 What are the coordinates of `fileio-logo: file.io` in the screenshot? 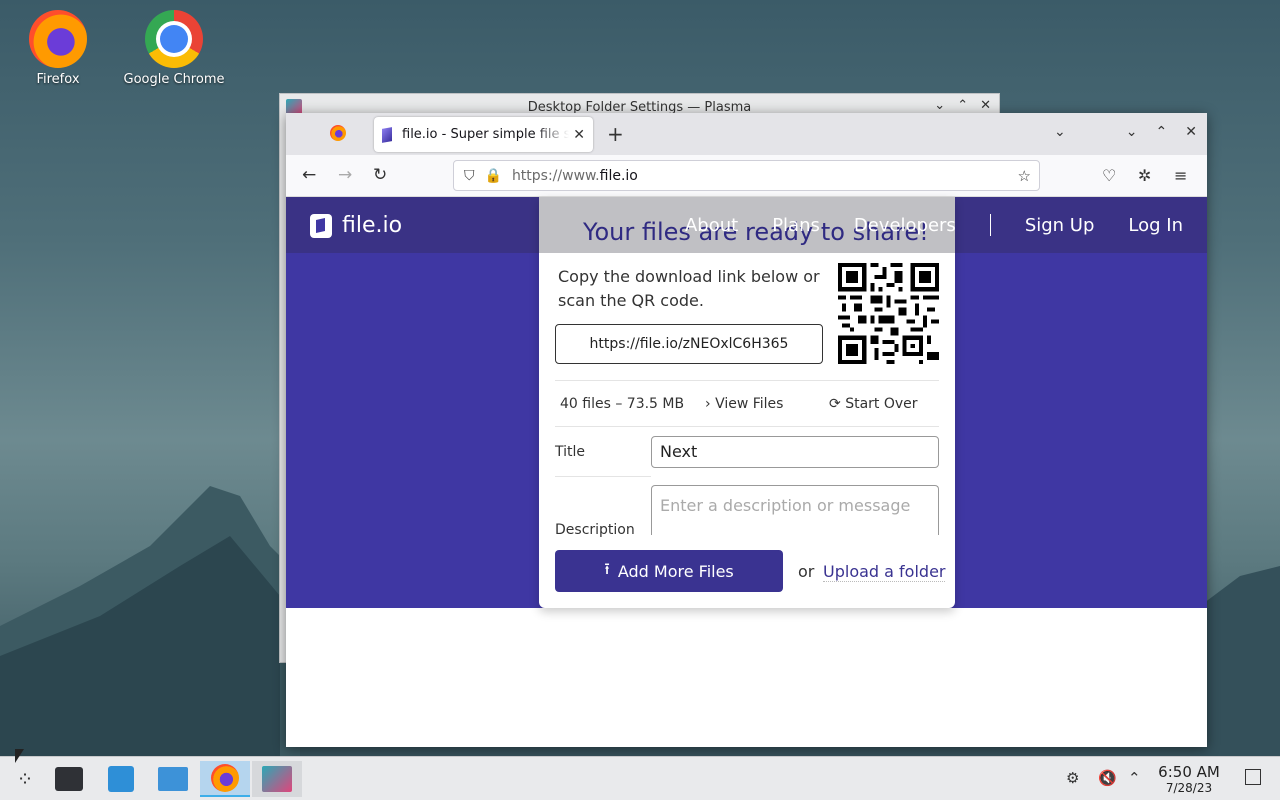 It's located at (356, 225).